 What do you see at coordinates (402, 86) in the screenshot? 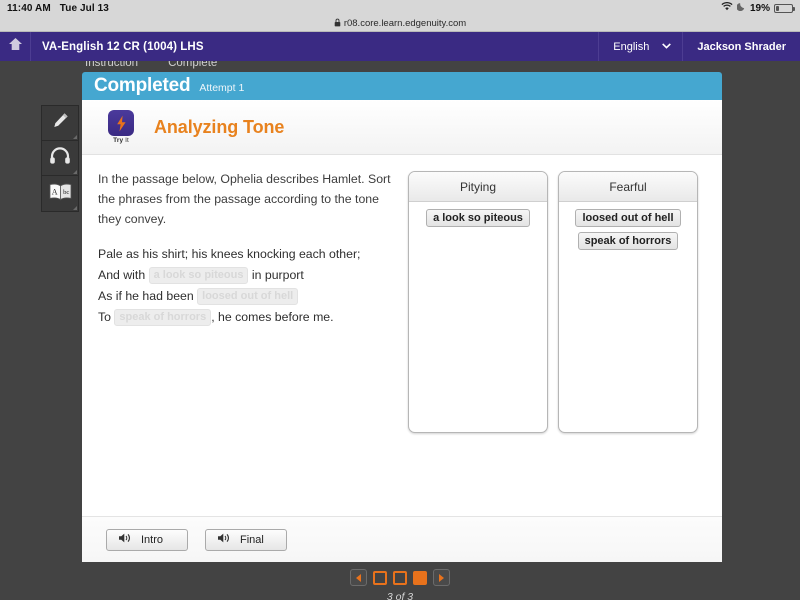
I see `status-banner: Completed Attempt 1` at bounding box center [402, 86].